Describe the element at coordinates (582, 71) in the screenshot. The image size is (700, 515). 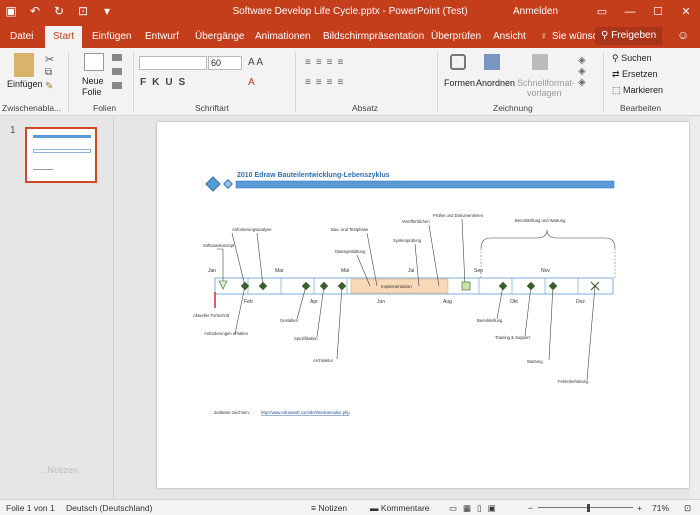
I see `shape-fill-icons: ◈ ◈ ◈` at that location.